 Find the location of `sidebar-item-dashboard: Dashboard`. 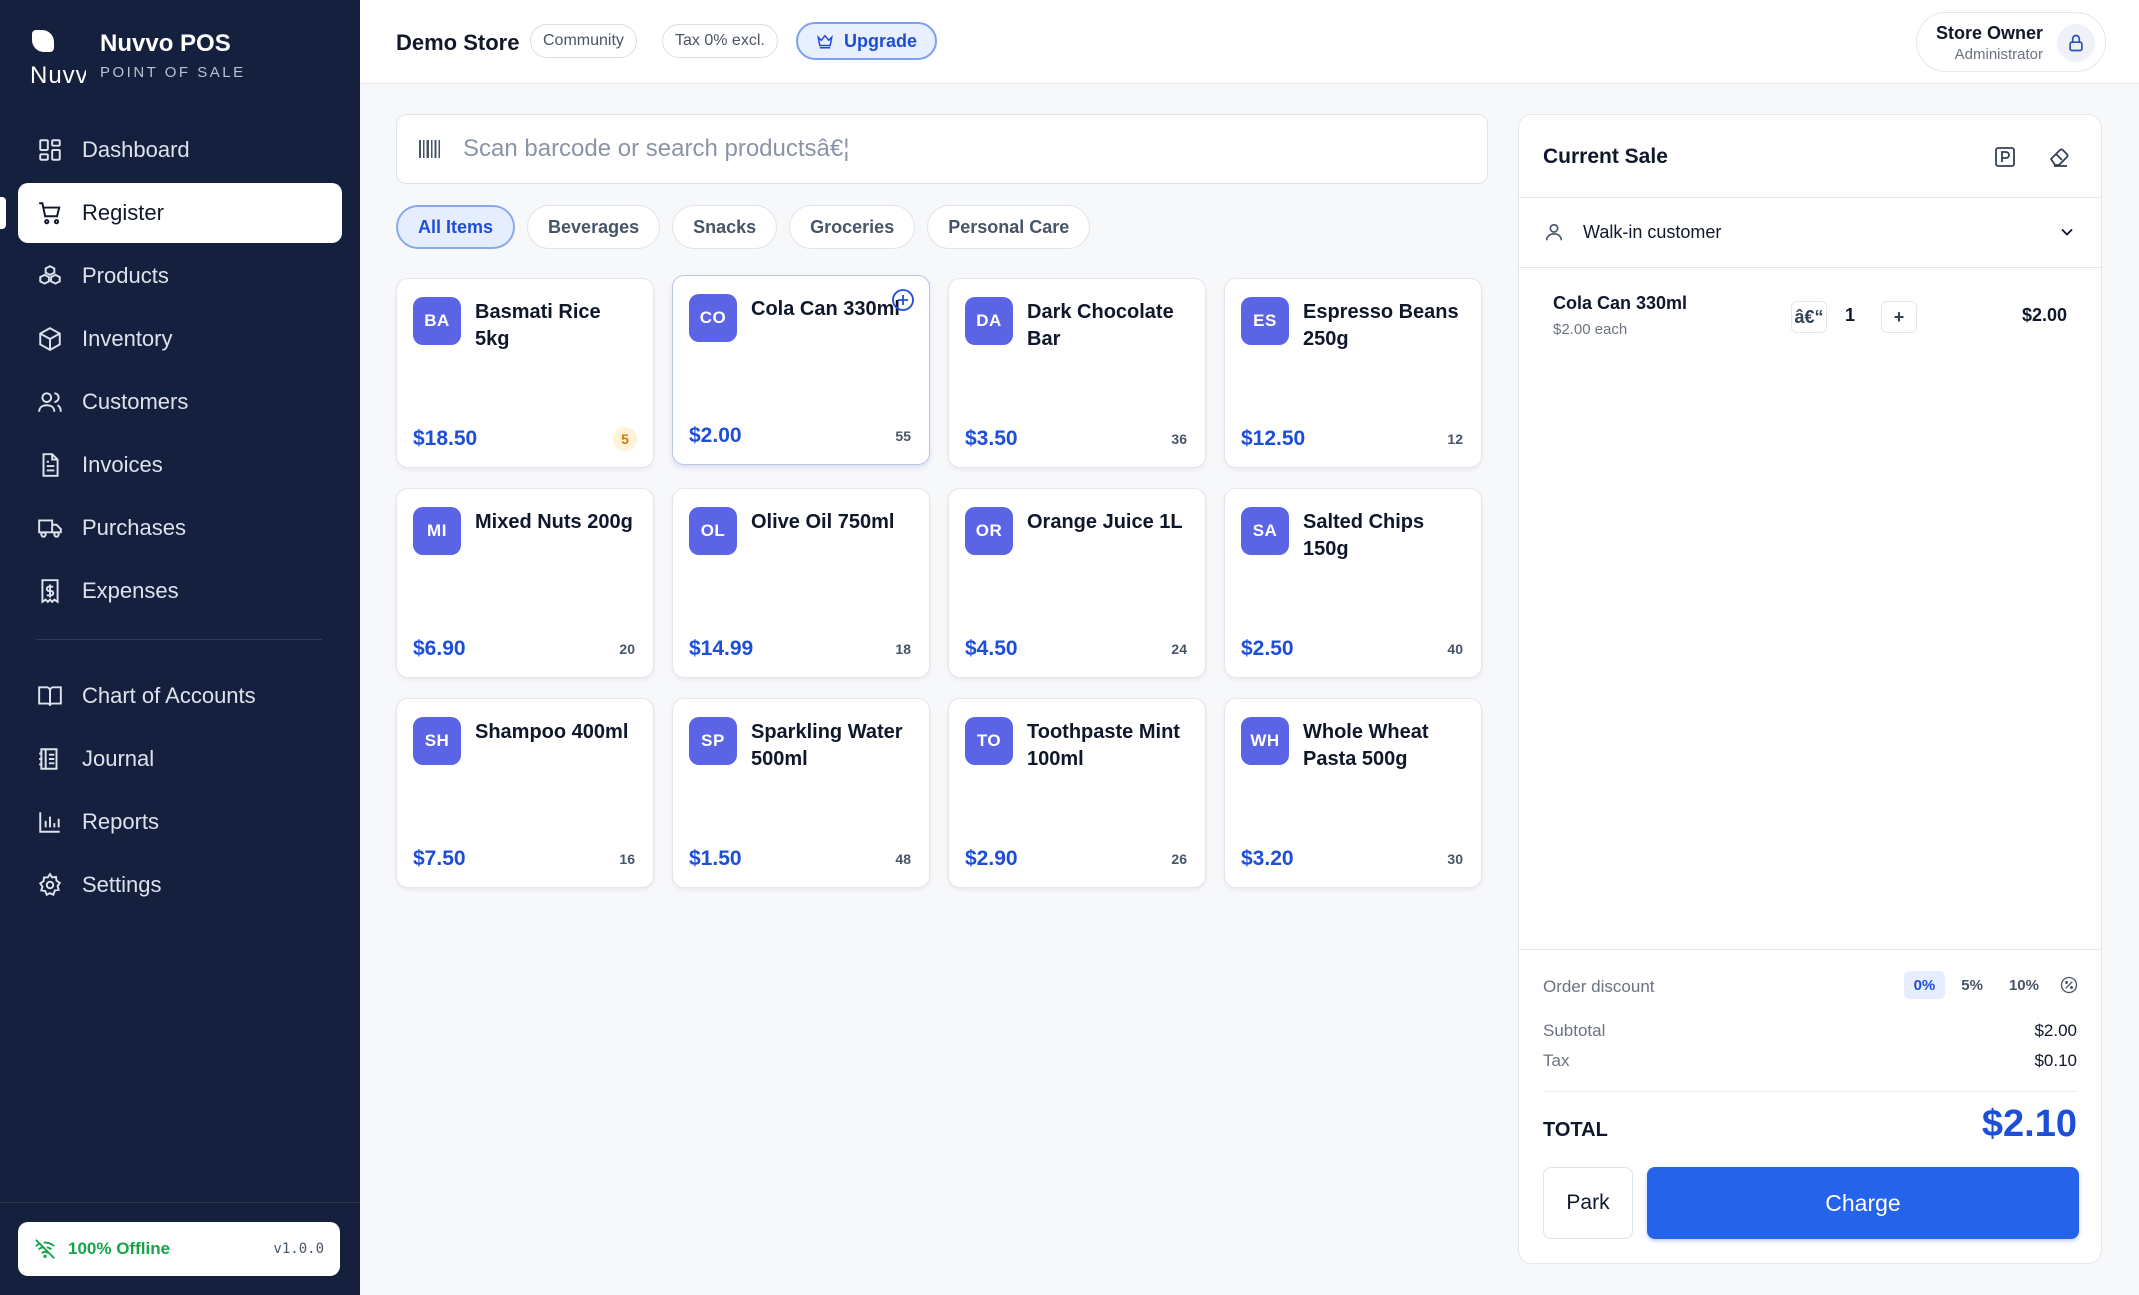

sidebar-item-dashboard: Dashboard is located at coordinates (180, 150).